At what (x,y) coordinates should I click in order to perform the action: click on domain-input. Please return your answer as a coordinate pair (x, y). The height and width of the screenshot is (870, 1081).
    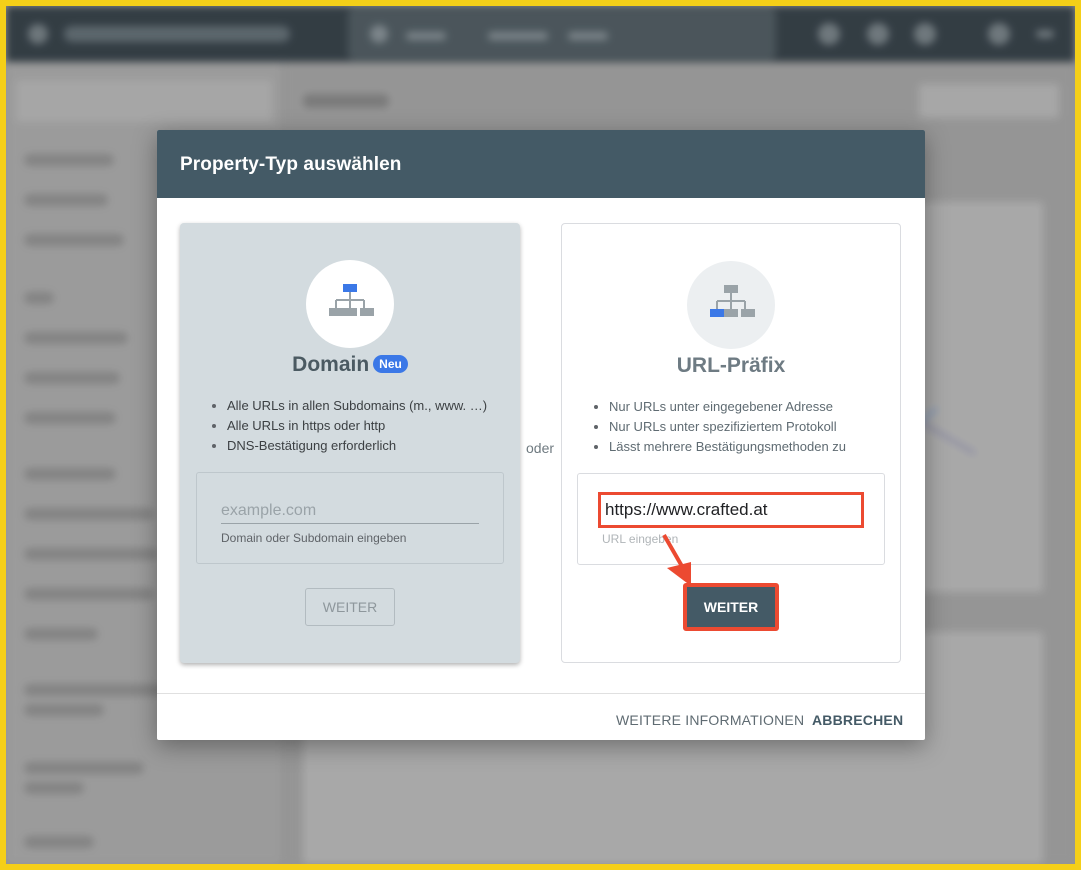
    Looking at the image, I should click on (350, 511).